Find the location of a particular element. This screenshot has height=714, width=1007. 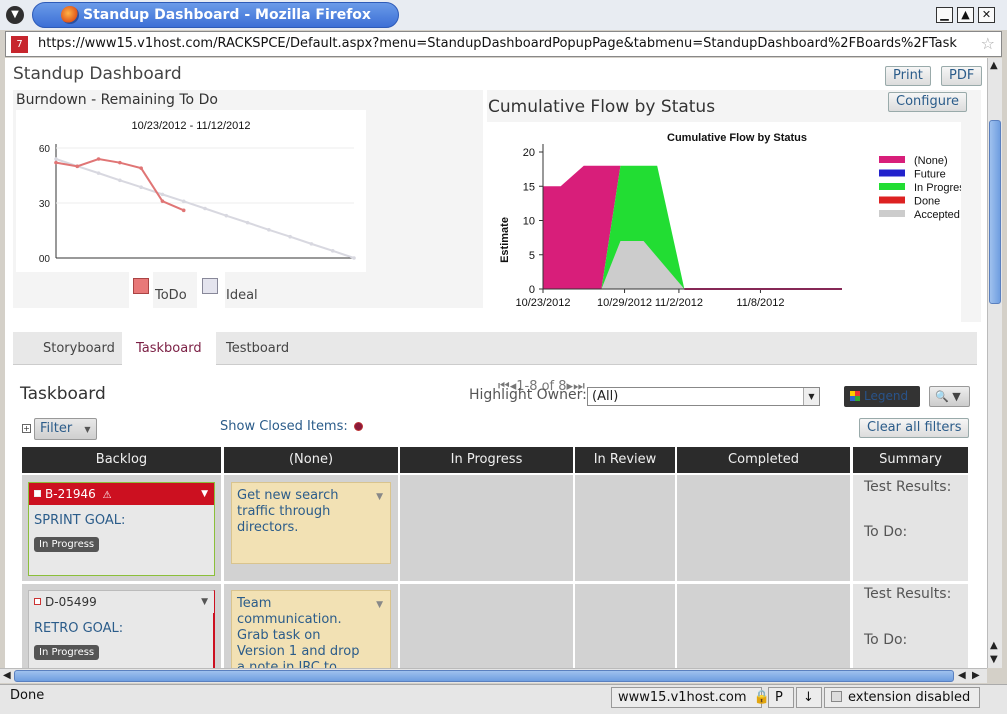

clear-all-filters-button: Clear all filters is located at coordinates (914, 428).